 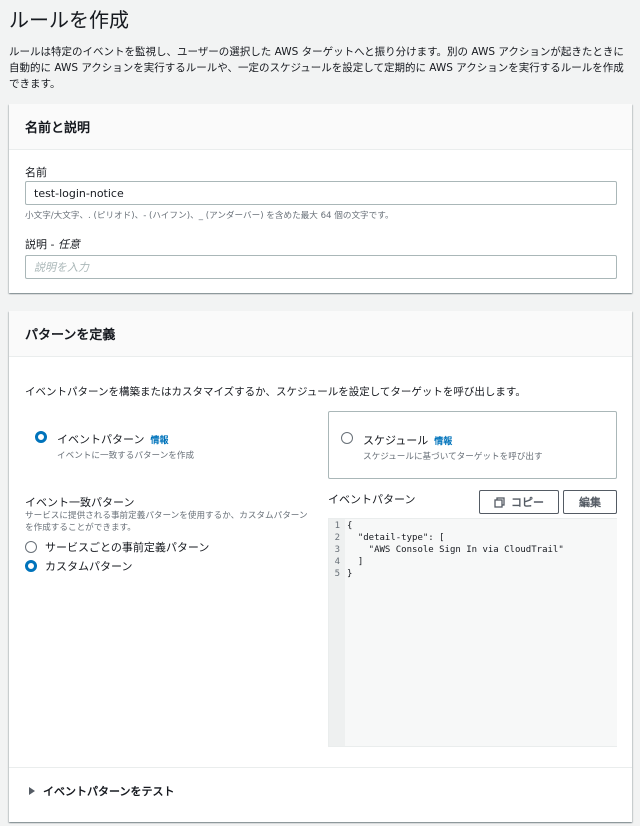 I want to click on edit-button-label: 編集, so click(x=590, y=502).